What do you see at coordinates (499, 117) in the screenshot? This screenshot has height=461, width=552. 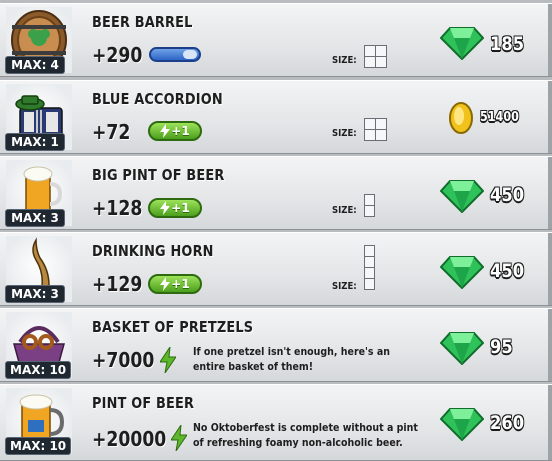 I see `item-price: 51400` at bounding box center [499, 117].